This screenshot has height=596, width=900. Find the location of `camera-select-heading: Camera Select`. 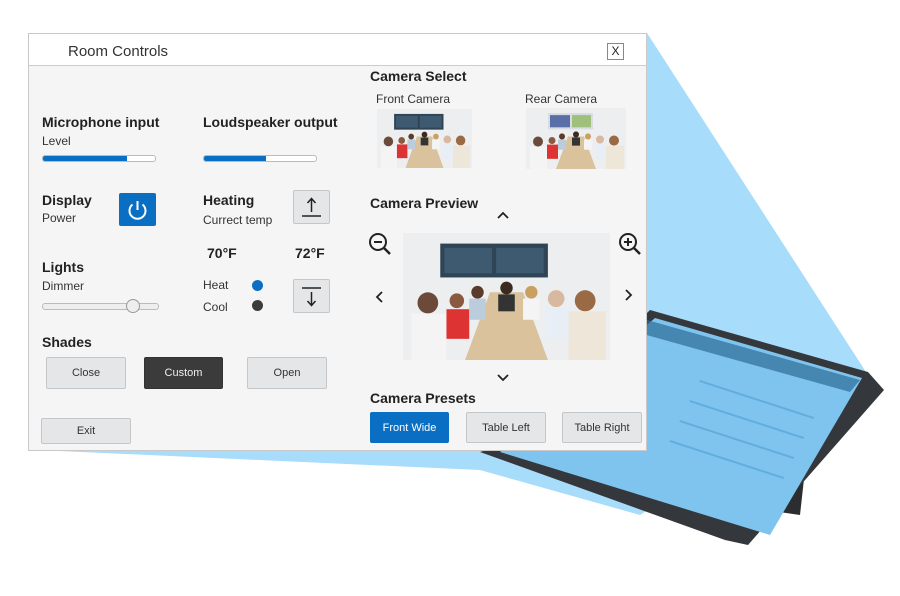

camera-select-heading: Camera Select is located at coordinates (418, 76).